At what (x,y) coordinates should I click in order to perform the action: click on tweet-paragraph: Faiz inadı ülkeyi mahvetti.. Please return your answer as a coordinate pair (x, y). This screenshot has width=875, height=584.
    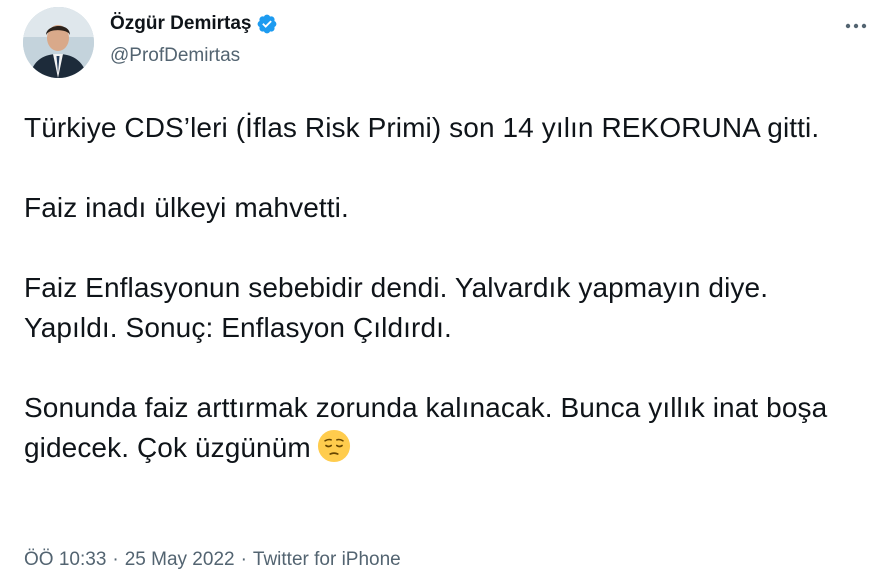
    Looking at the image, I should click on (186, 207).